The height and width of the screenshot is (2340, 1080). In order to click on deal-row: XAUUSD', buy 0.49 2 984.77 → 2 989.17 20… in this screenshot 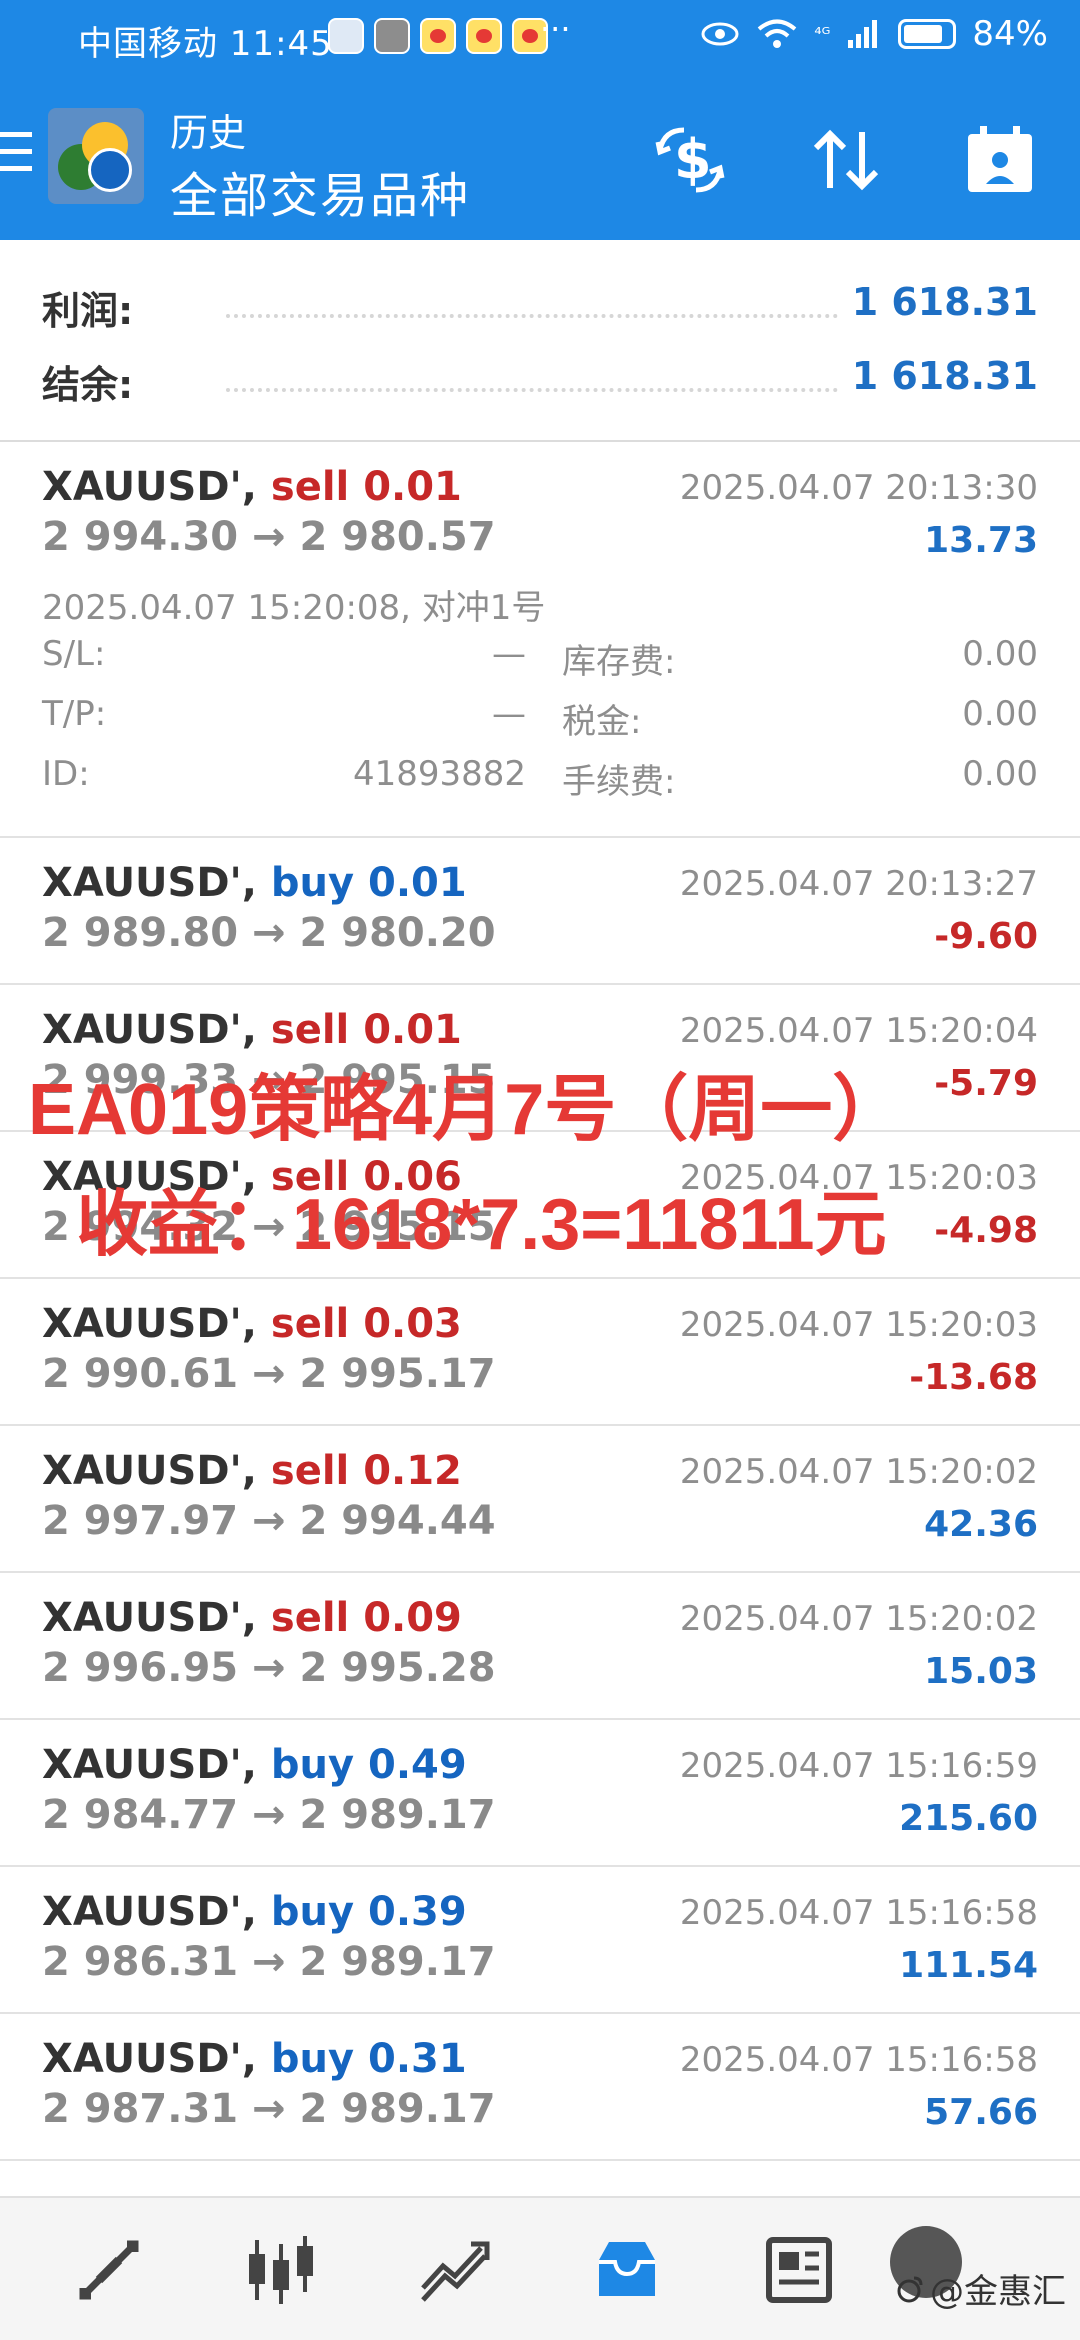, I will do `click(540, 1793)`.